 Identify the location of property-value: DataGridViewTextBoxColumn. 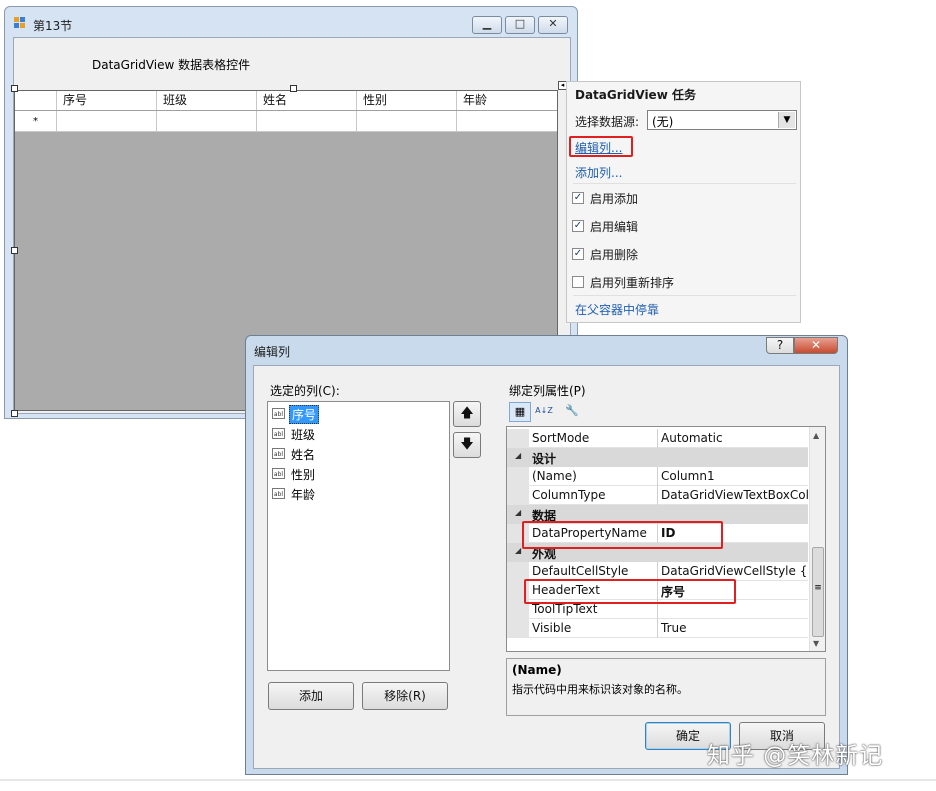
(743, 495).